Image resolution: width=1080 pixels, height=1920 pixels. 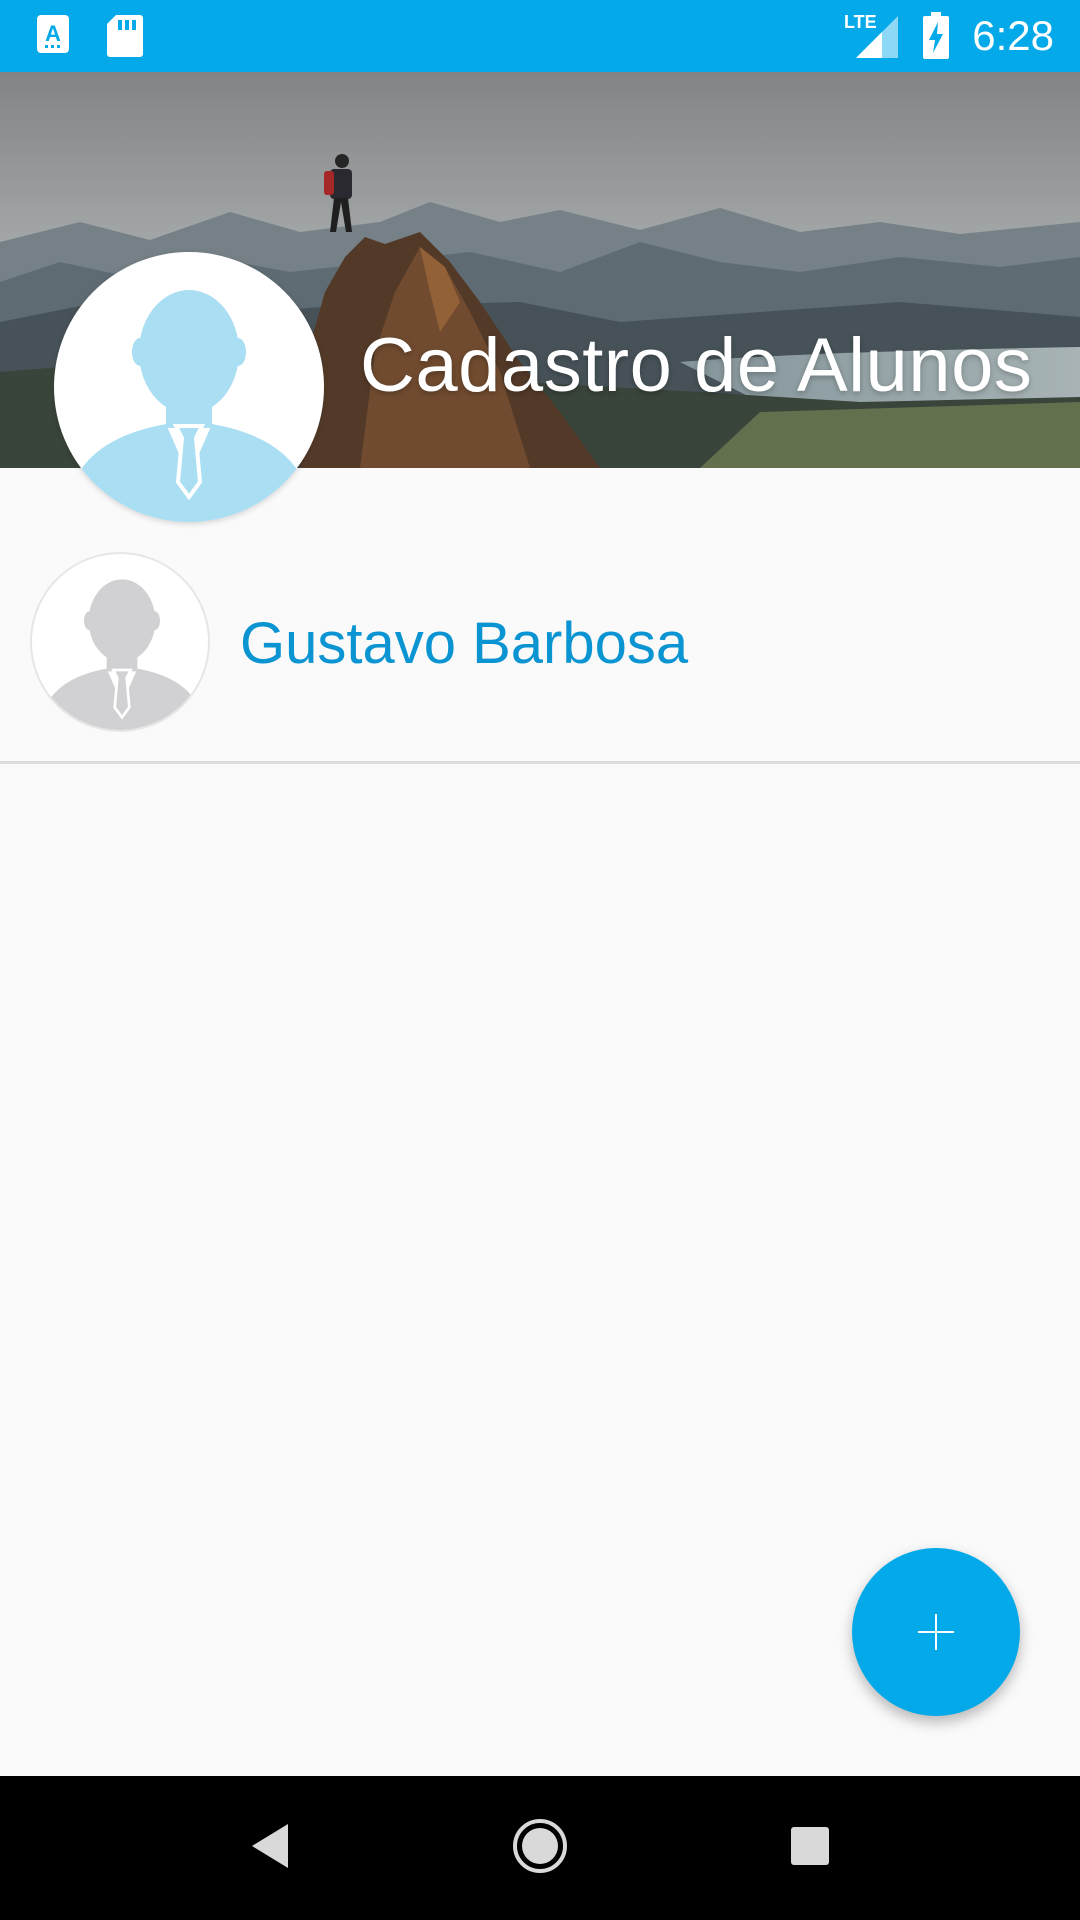 I want to click on svg-text: A, so click(x=53, y=33).